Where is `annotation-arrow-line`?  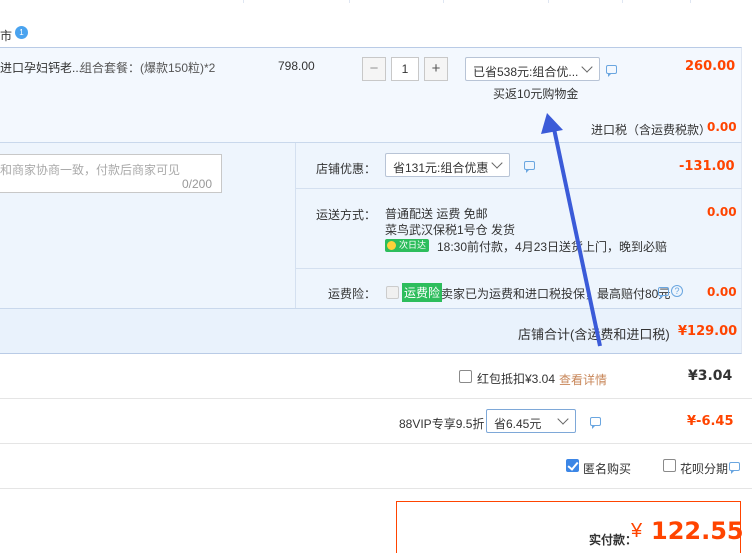 annotation-arrow-line is located at coordinates (576, 235).